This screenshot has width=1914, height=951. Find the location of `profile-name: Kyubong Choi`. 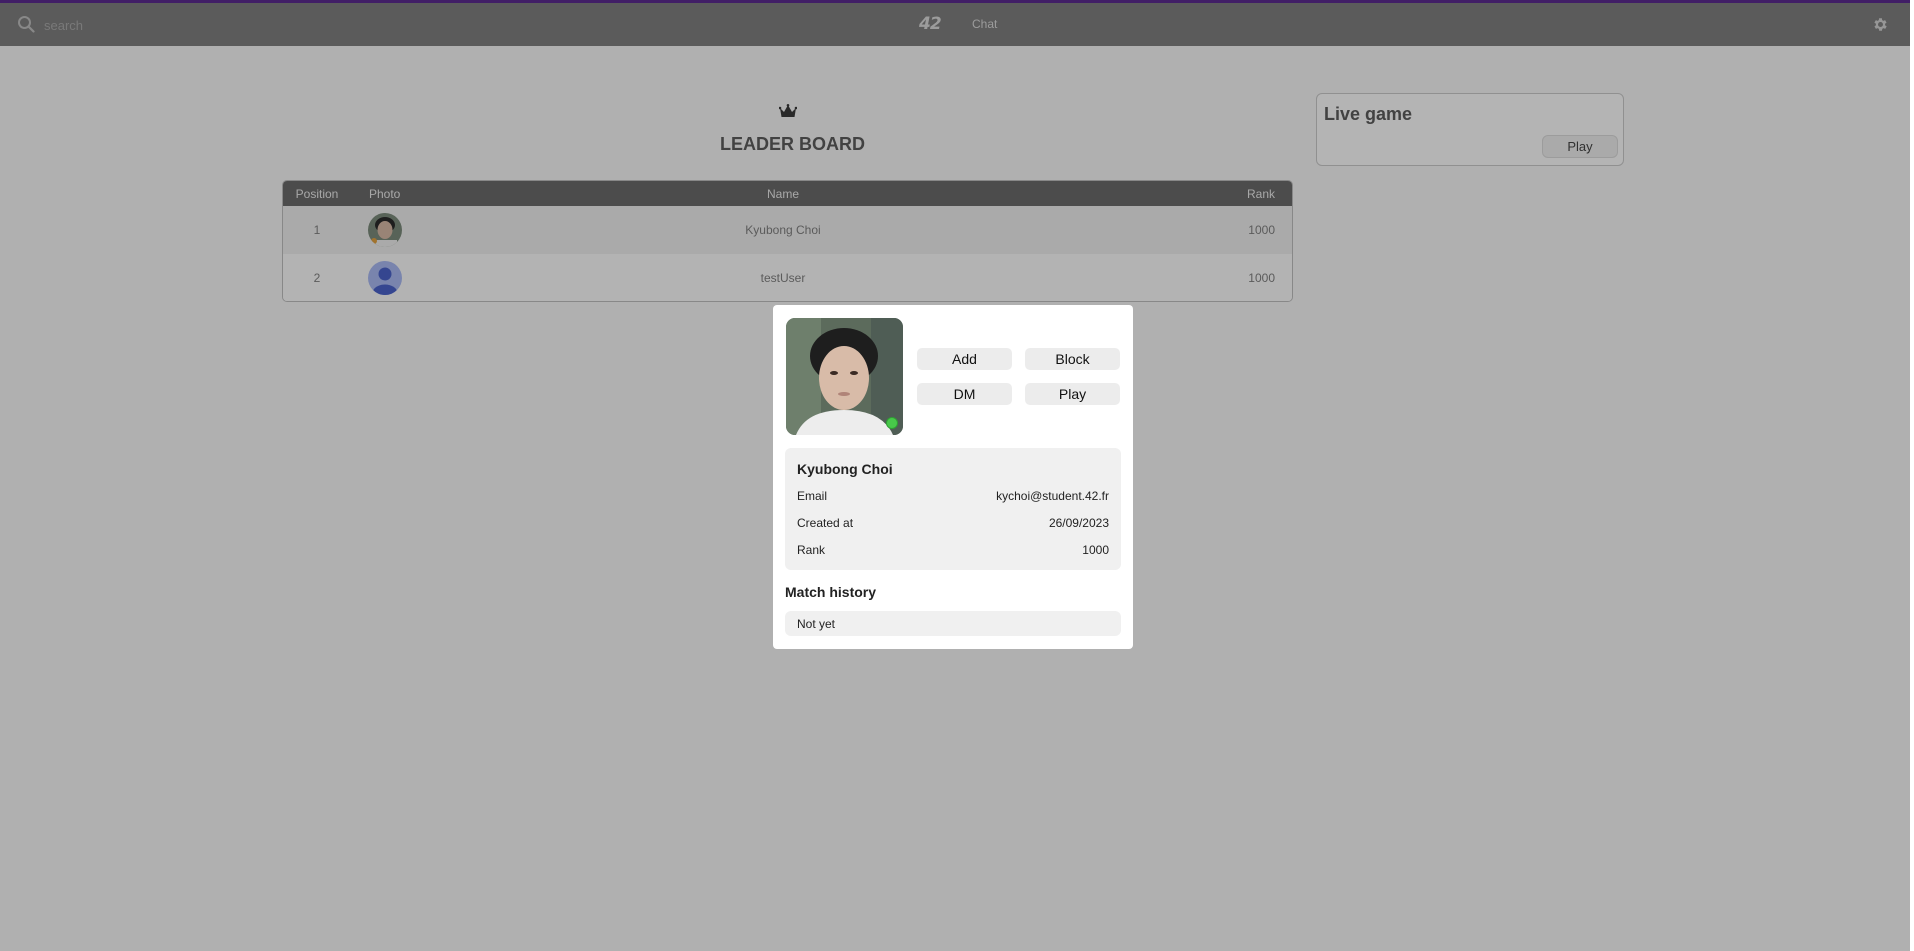

profile-name: Kyubong Choi is located at coordinates (845, 469).